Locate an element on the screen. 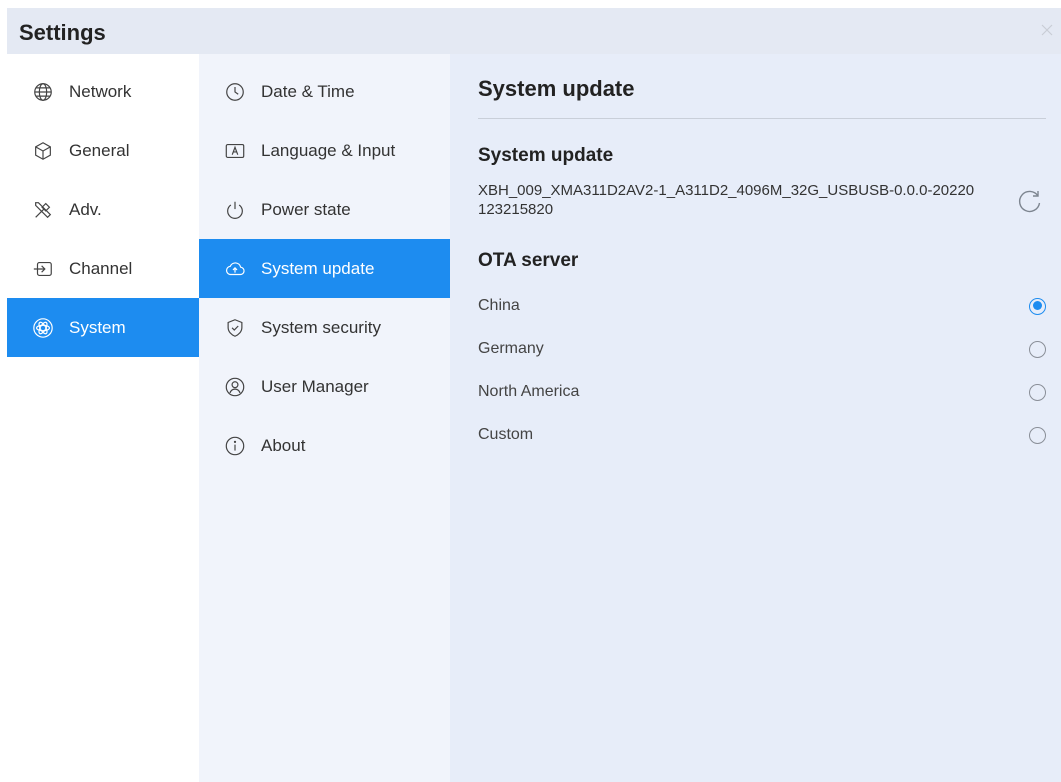 This screenshot has height=782, width=1061. input-icon is located at coordinates (43, 269).